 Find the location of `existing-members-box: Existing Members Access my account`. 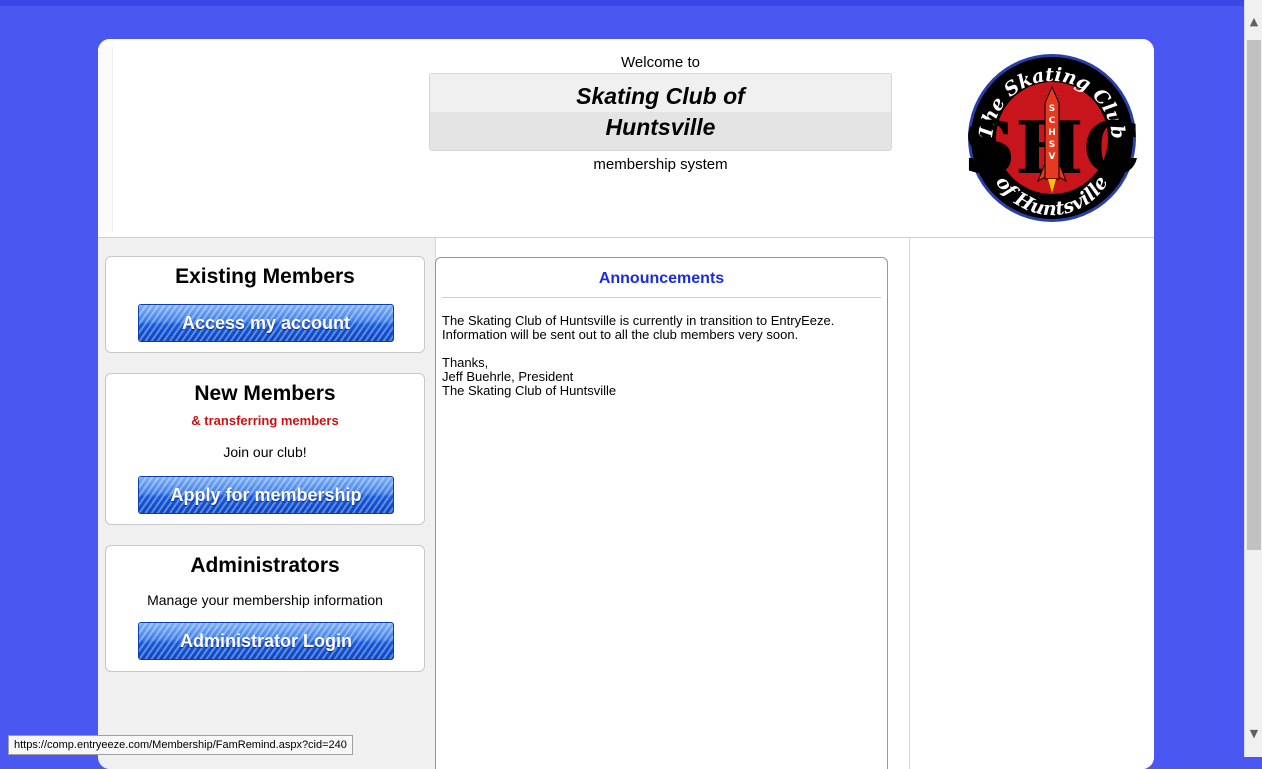

existing-members-box: Existing Members Access my account is located at coordinates (265, 304).